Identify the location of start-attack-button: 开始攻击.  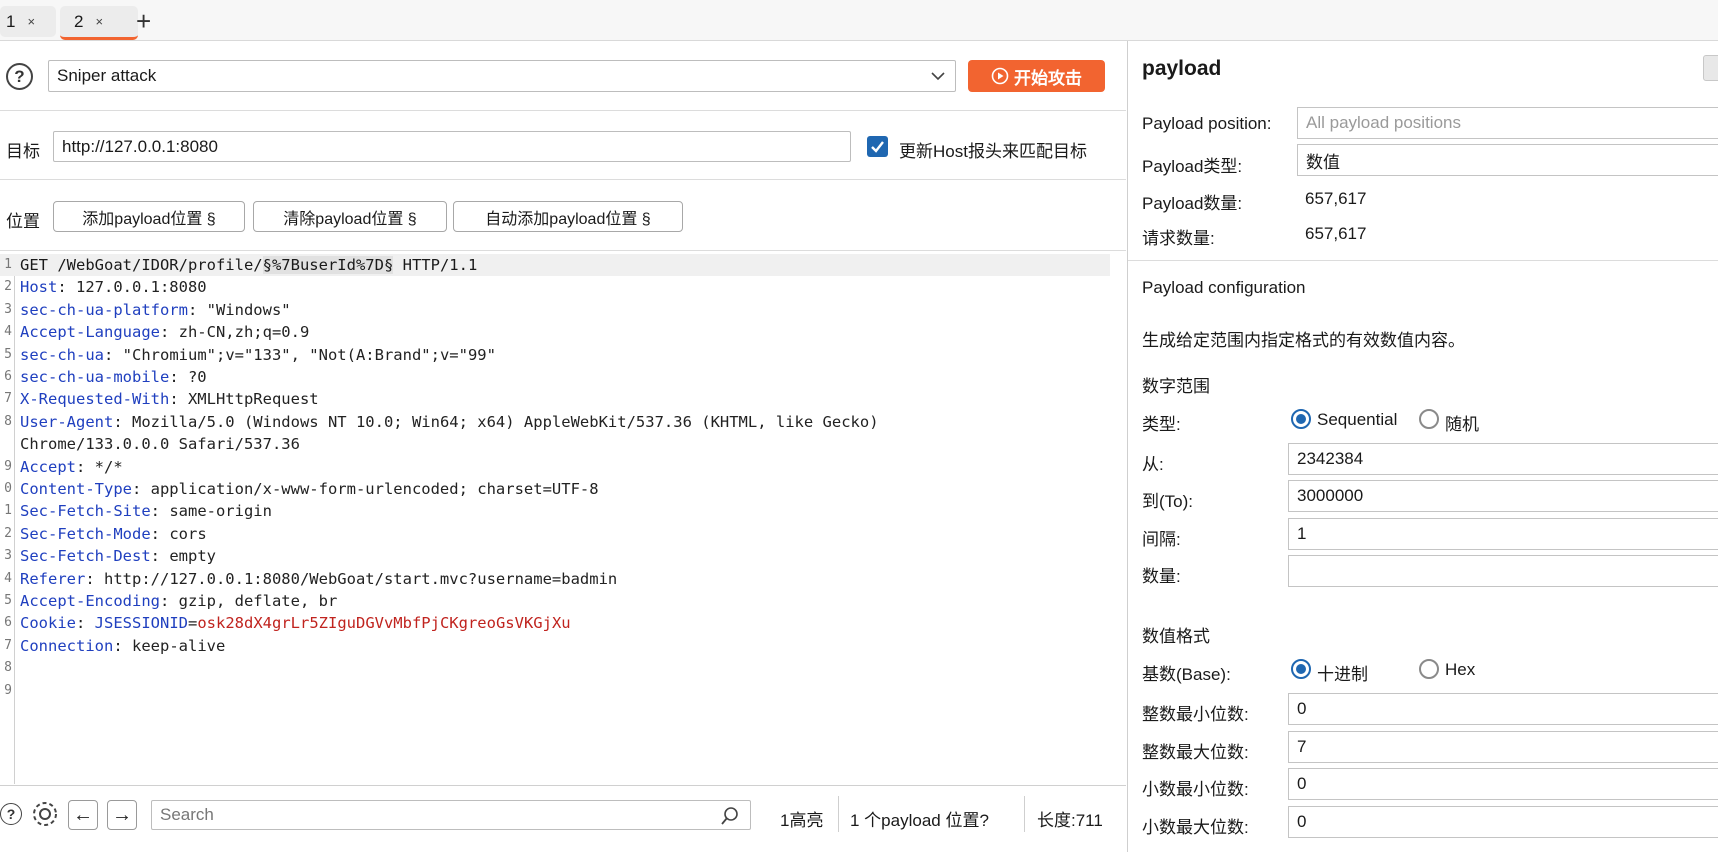
(1036, 76).